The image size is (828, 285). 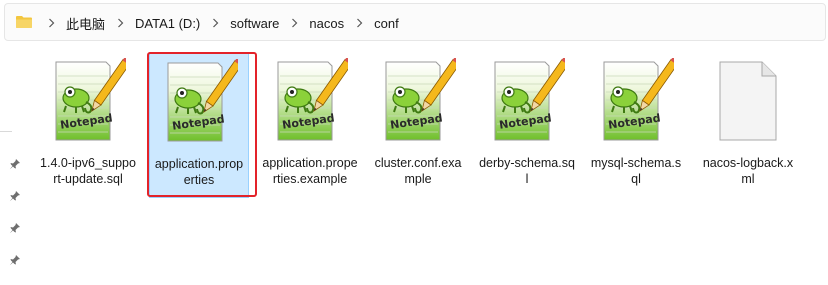 What do you see at coordinates (88, 171) in the screenshot?
I see `file-name: 1.4.0-ipv6_support-update.sql` at bounding box center [88, 171].